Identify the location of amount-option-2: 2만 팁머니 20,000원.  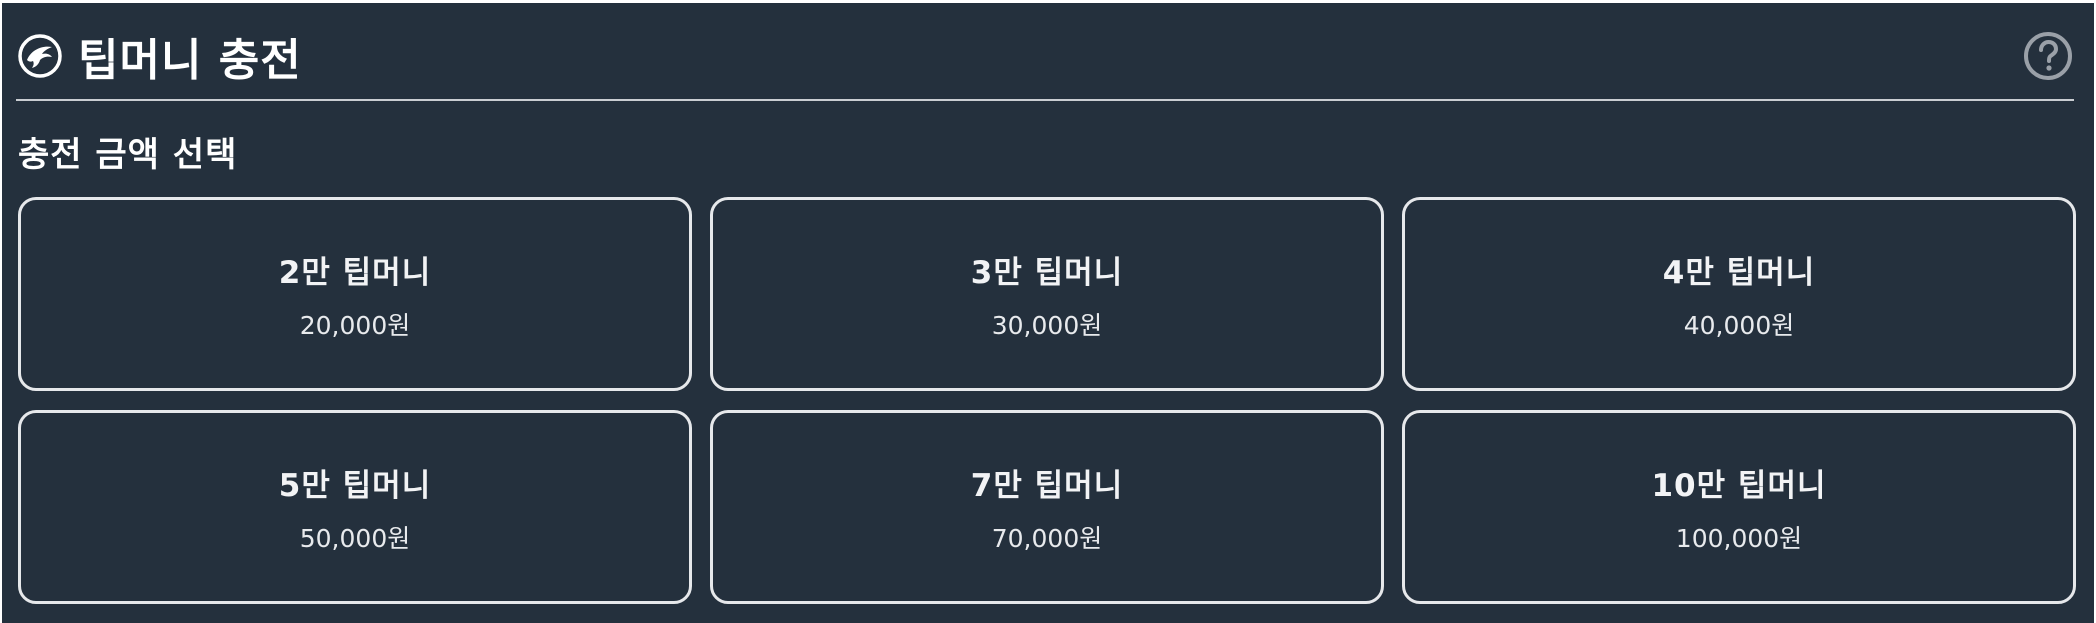
(355, 294).